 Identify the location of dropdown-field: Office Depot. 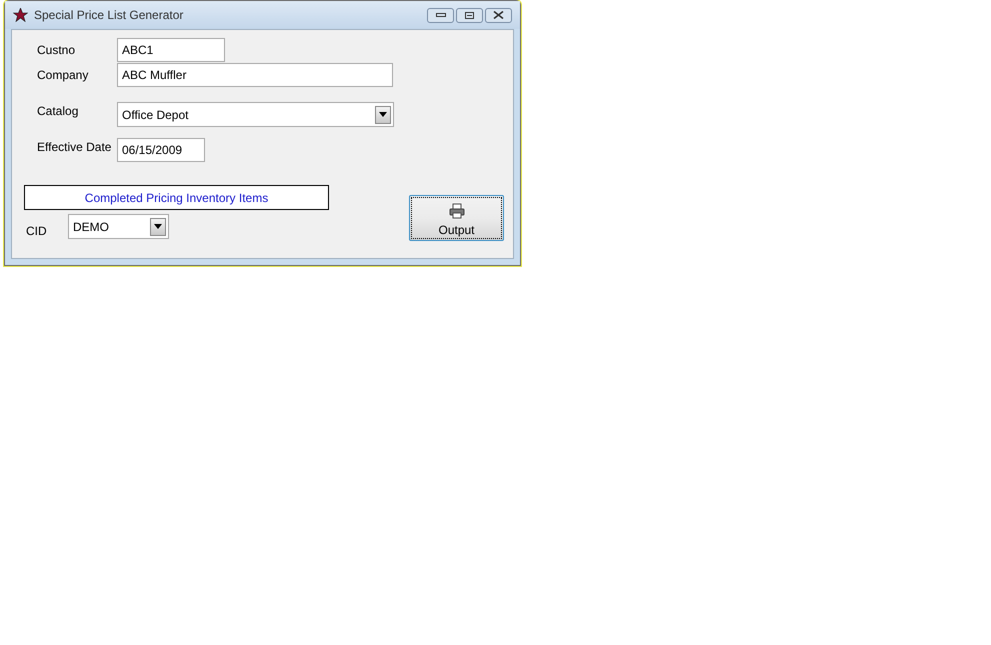
(255, 114).